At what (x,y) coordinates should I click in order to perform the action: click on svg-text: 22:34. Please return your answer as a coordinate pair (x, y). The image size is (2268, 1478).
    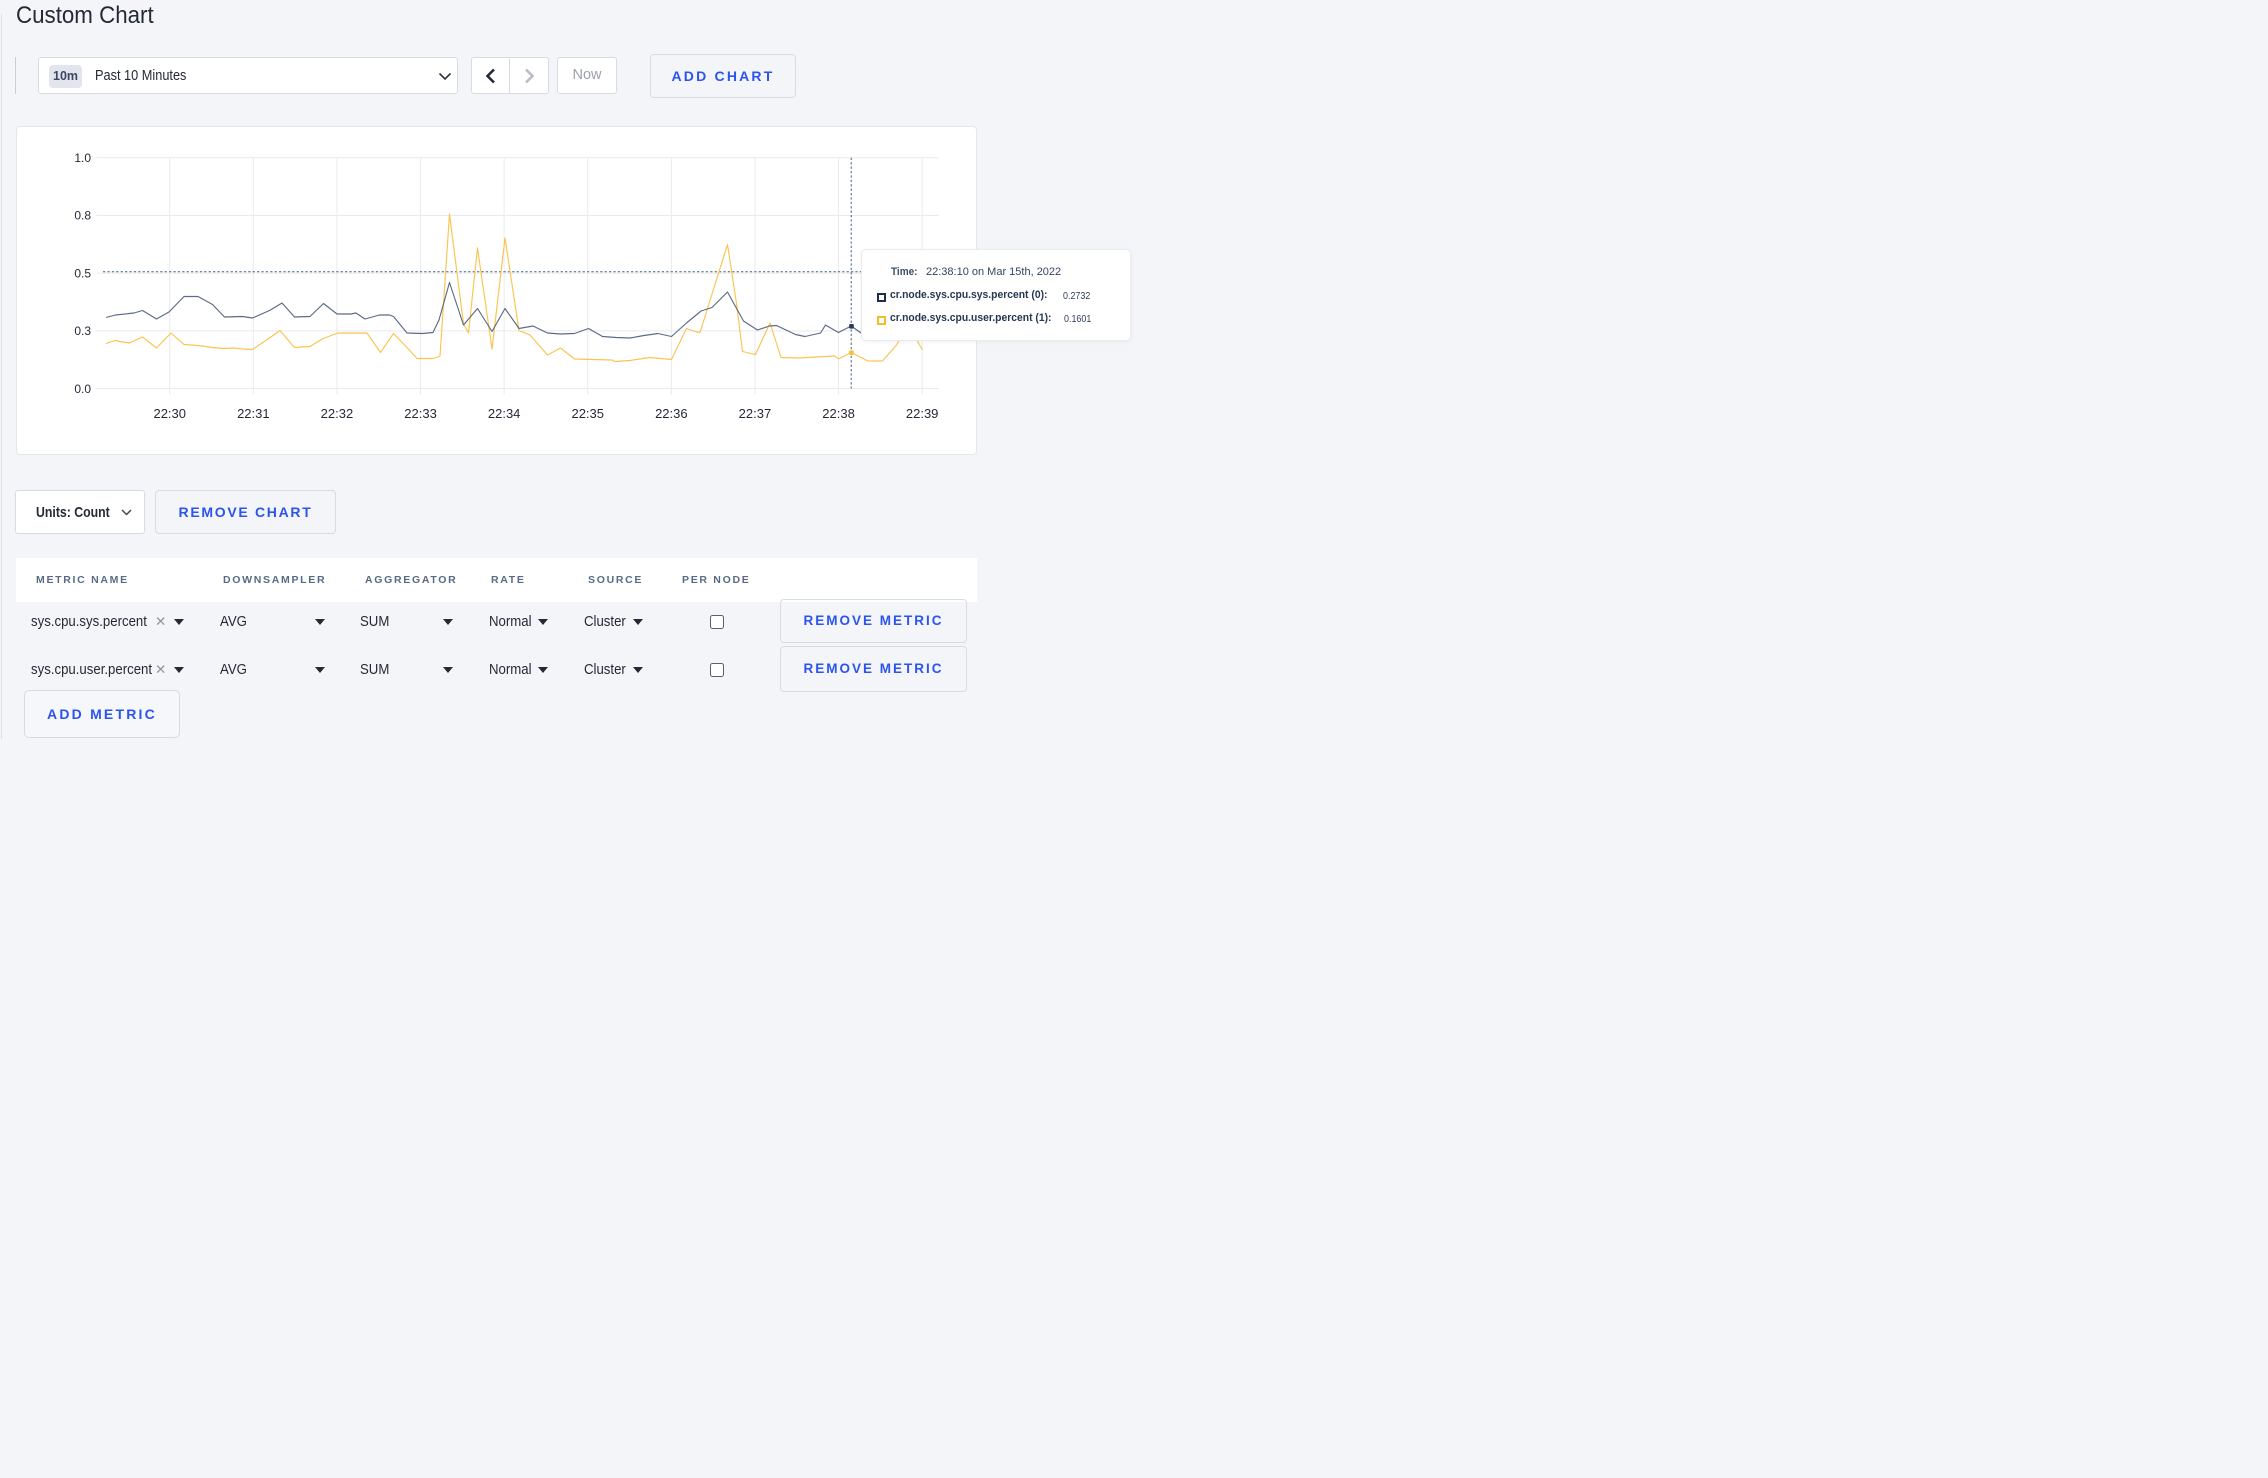
    Looking at the image, I should click on (504, 413).